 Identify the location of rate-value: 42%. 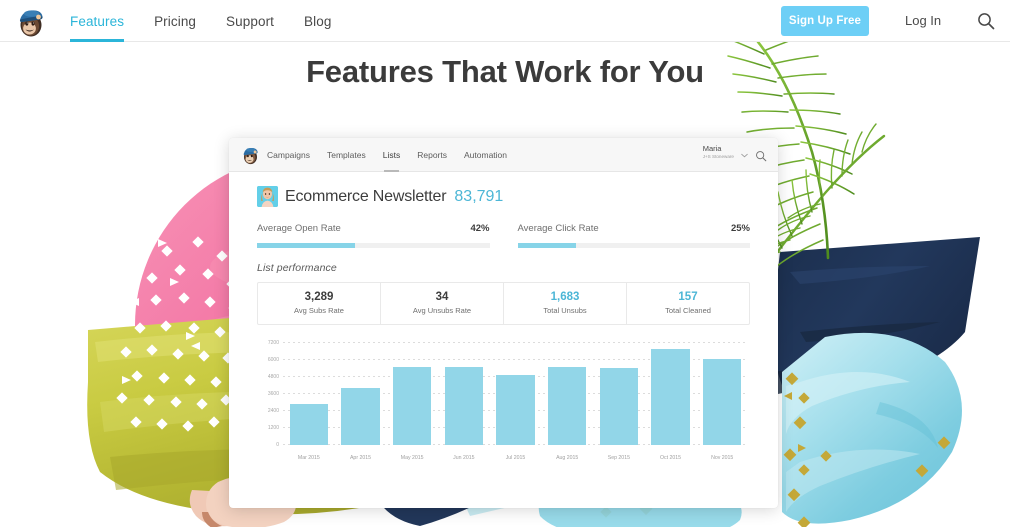
(480, 228).